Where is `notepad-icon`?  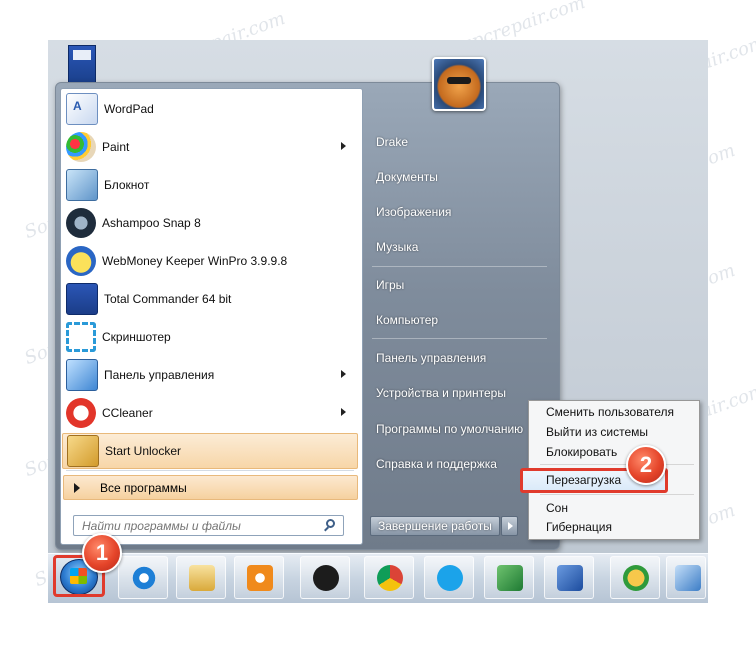
notepad-icon is located at coordinates (82, 185).